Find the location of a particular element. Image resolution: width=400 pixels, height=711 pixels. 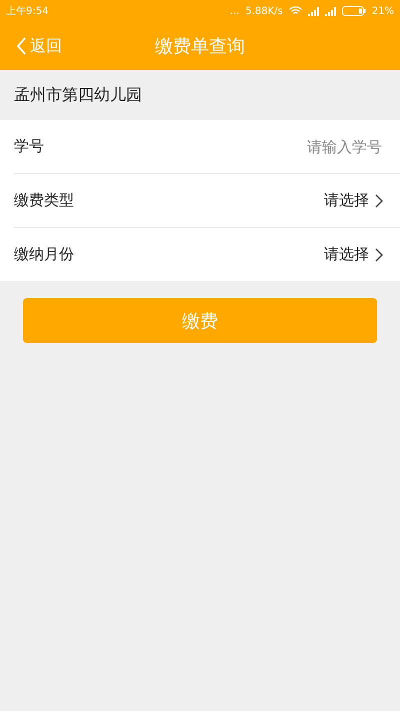

school-name: 孟州市第四幼儿园 is located at coordinates (78, 95).